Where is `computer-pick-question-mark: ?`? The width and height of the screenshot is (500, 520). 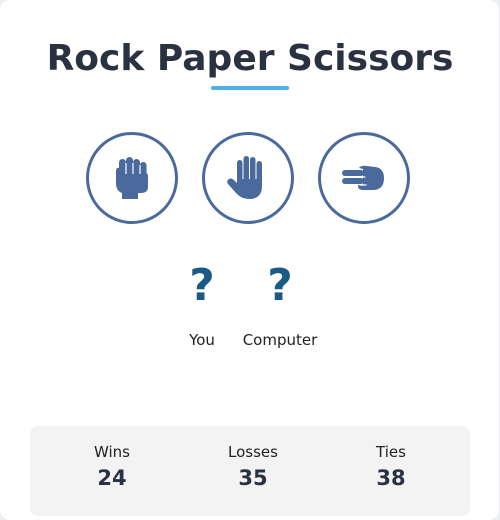 computer-pick-question-mark: ? is located at coordinates (280, 285).